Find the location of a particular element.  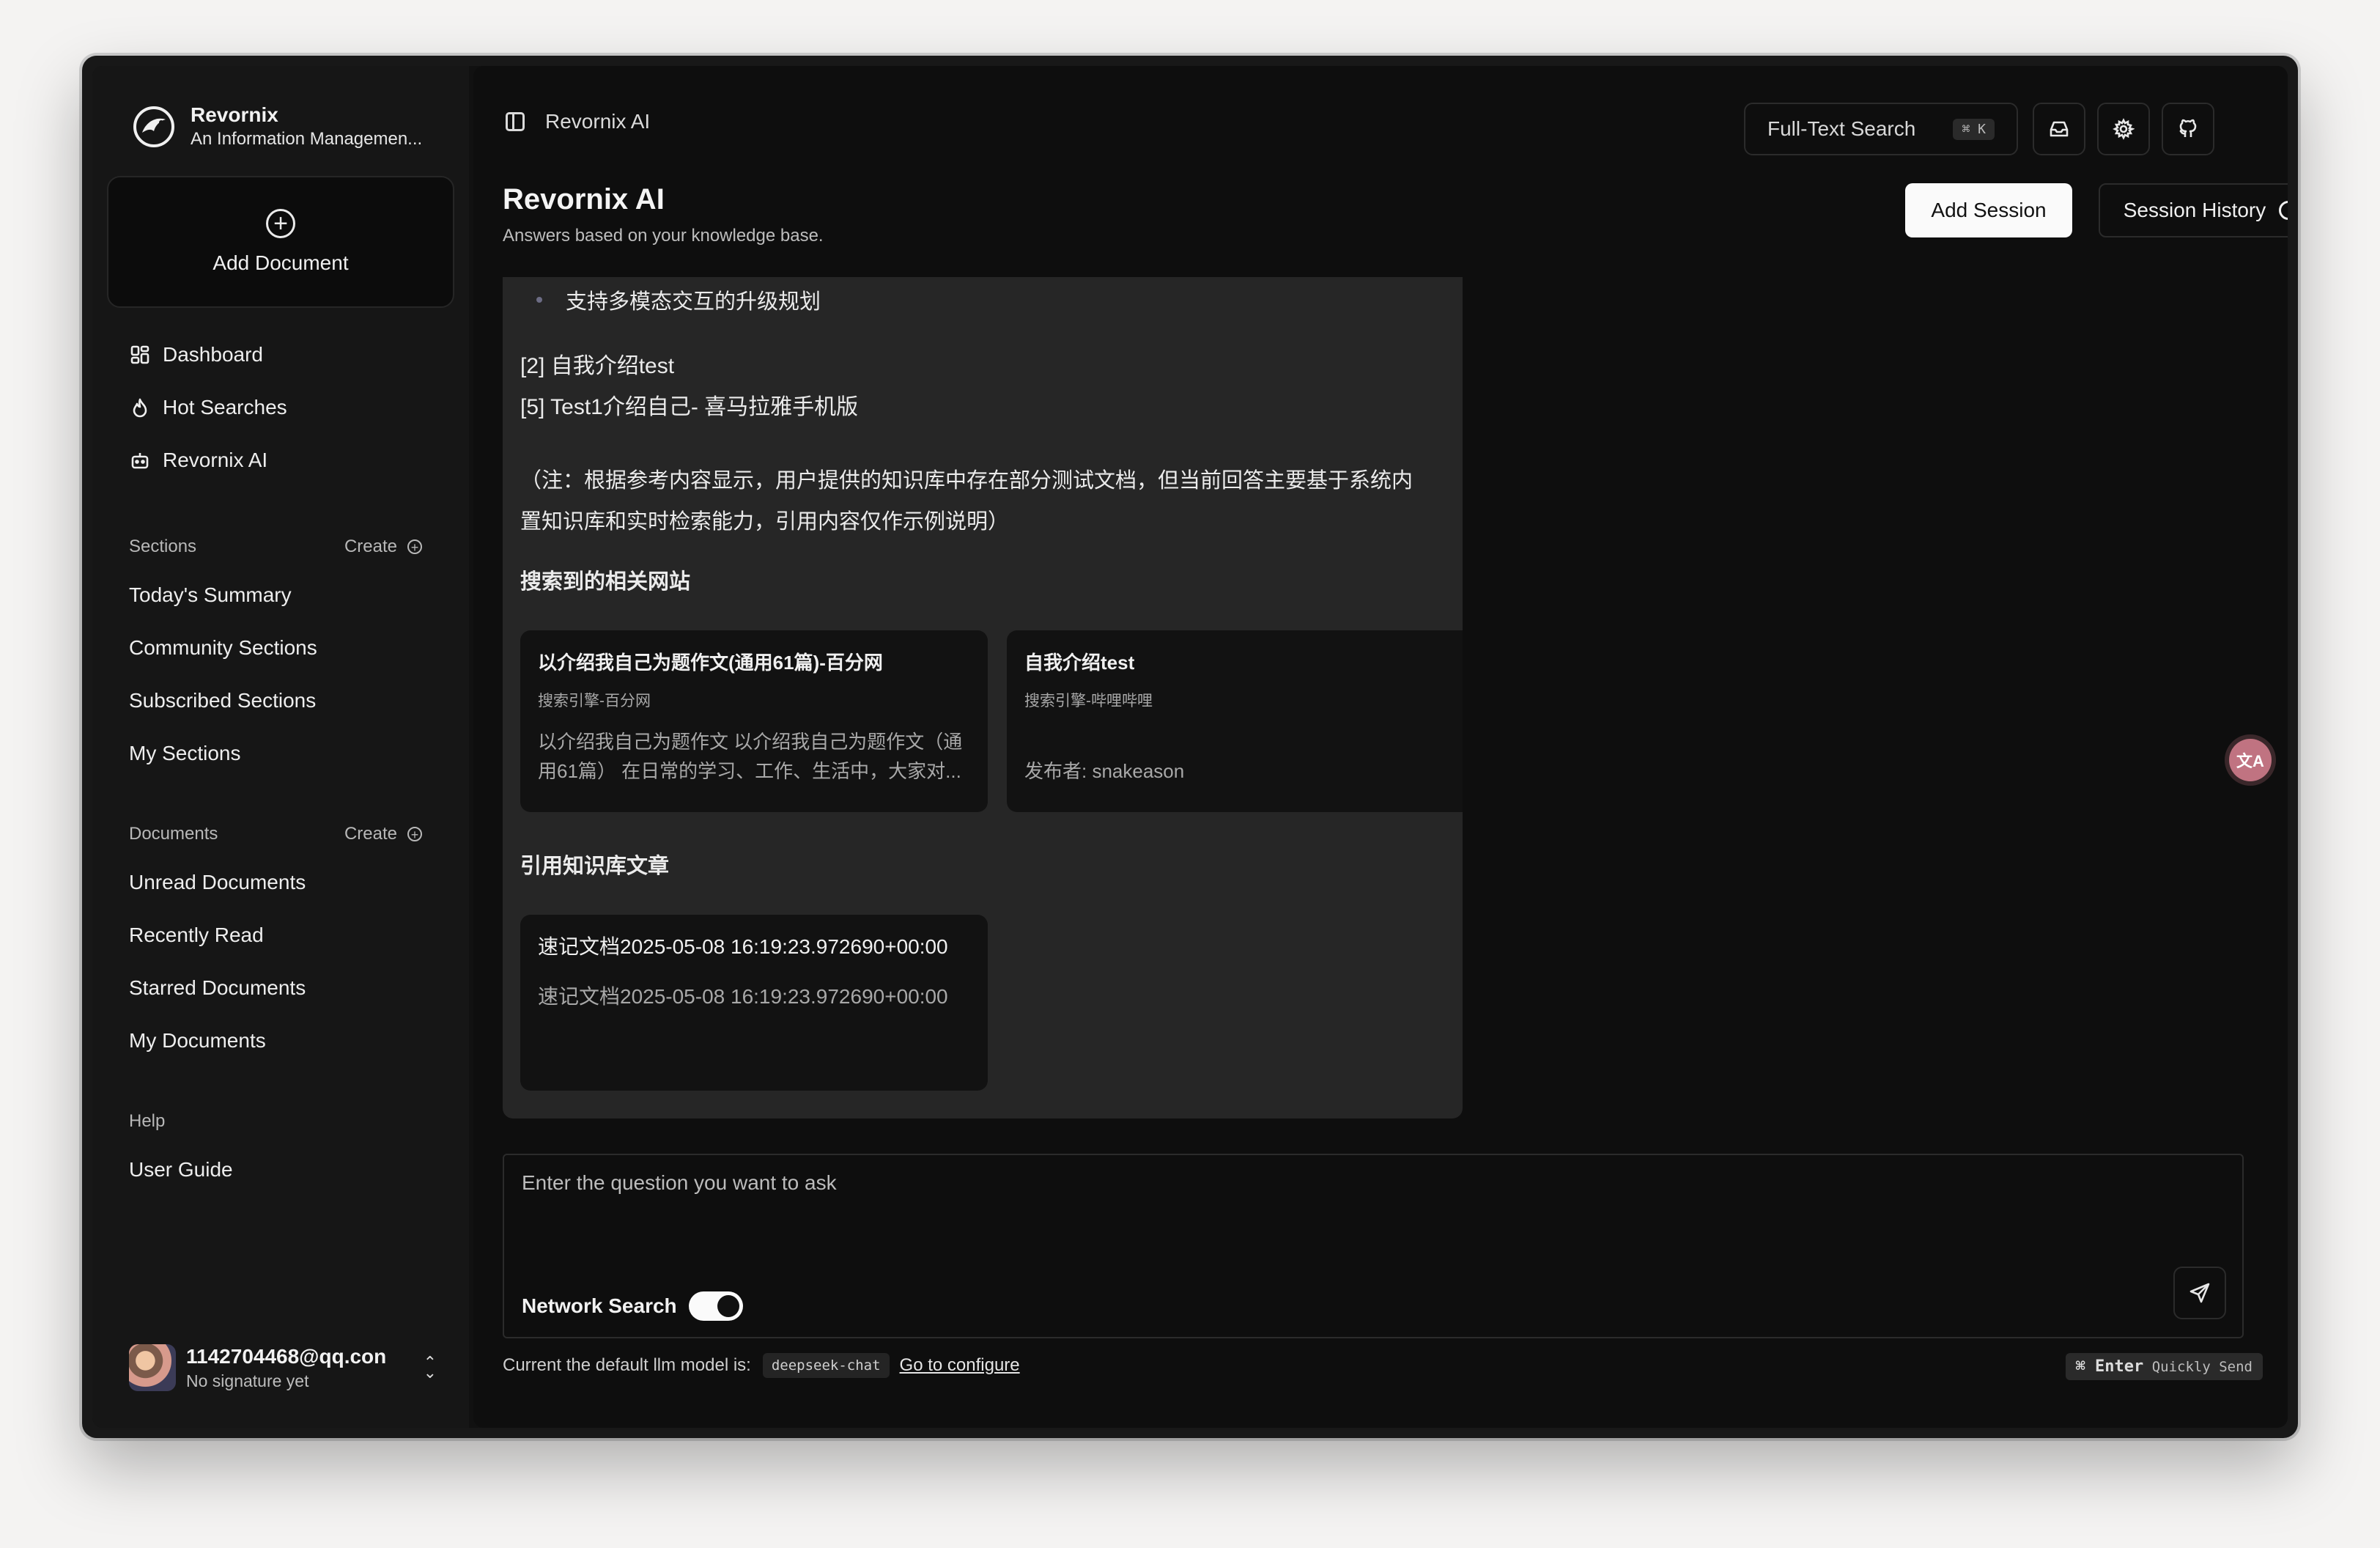

help-header: Help is located at coordinates (275, 1121).